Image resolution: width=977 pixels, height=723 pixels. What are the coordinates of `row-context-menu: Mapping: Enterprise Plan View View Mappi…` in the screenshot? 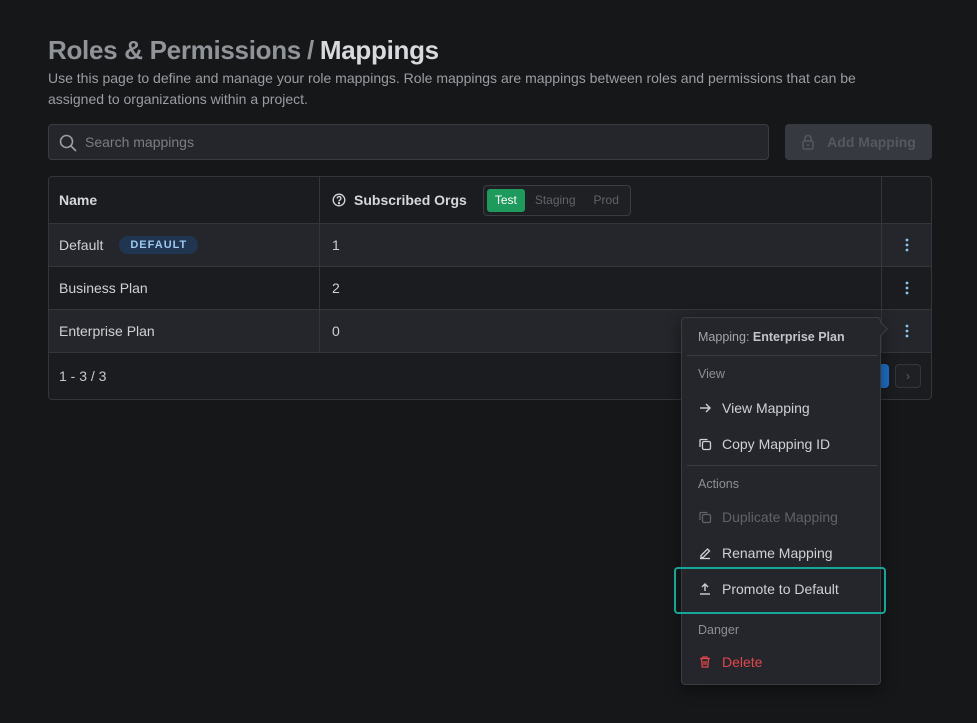 It's located at (785, 501).